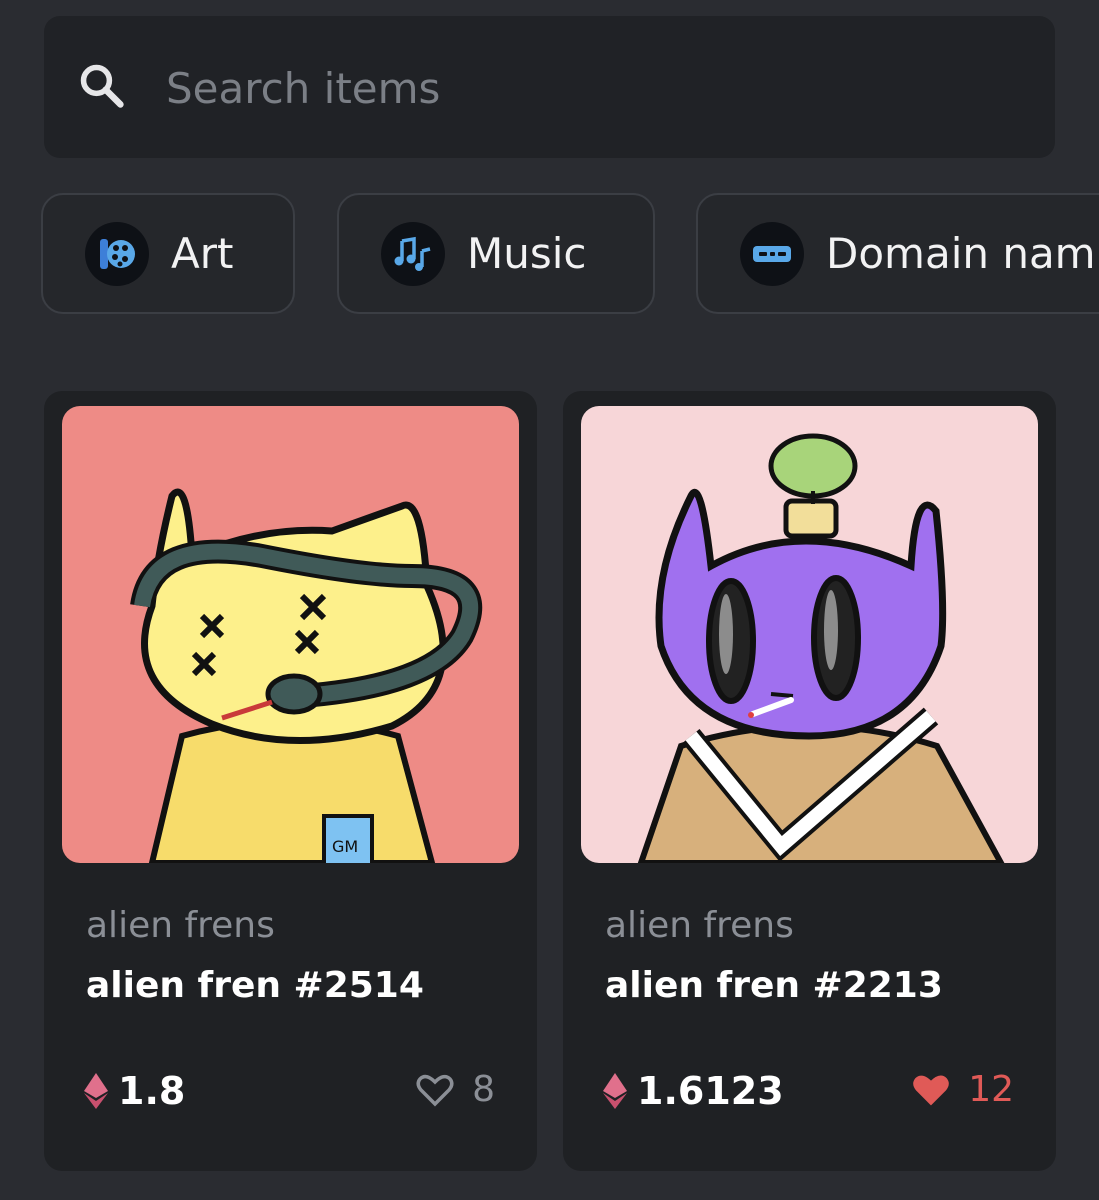 The image size is (1099, 1200). I want to click on heart-outline-icon, so click(435, 1090).